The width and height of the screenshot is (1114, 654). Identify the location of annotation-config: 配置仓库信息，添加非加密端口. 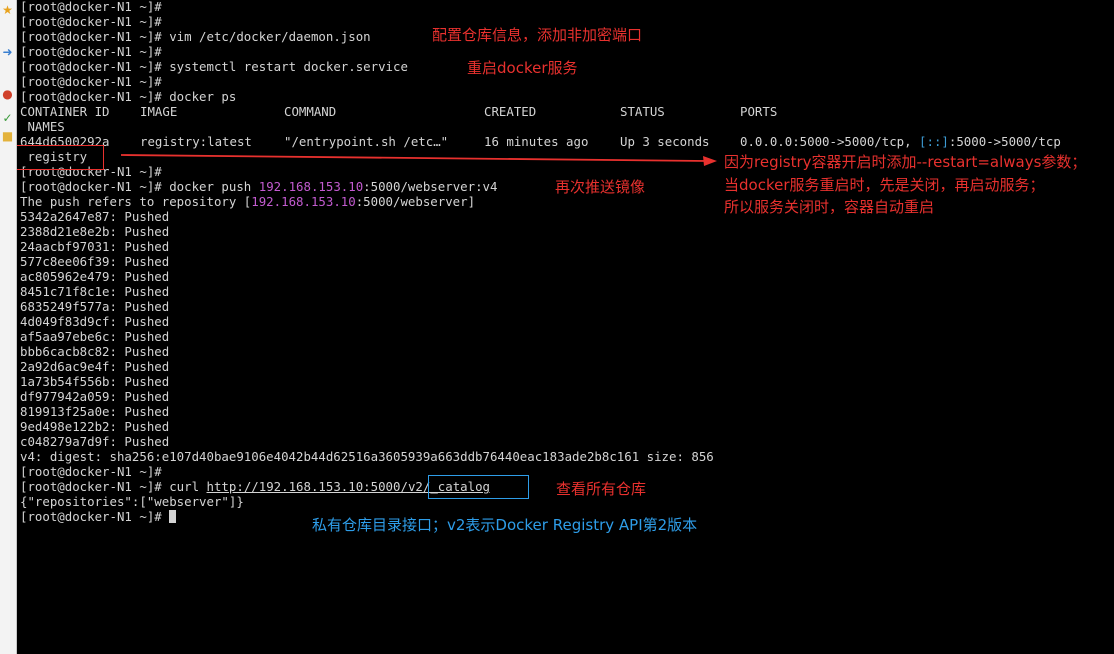
(537, 35).